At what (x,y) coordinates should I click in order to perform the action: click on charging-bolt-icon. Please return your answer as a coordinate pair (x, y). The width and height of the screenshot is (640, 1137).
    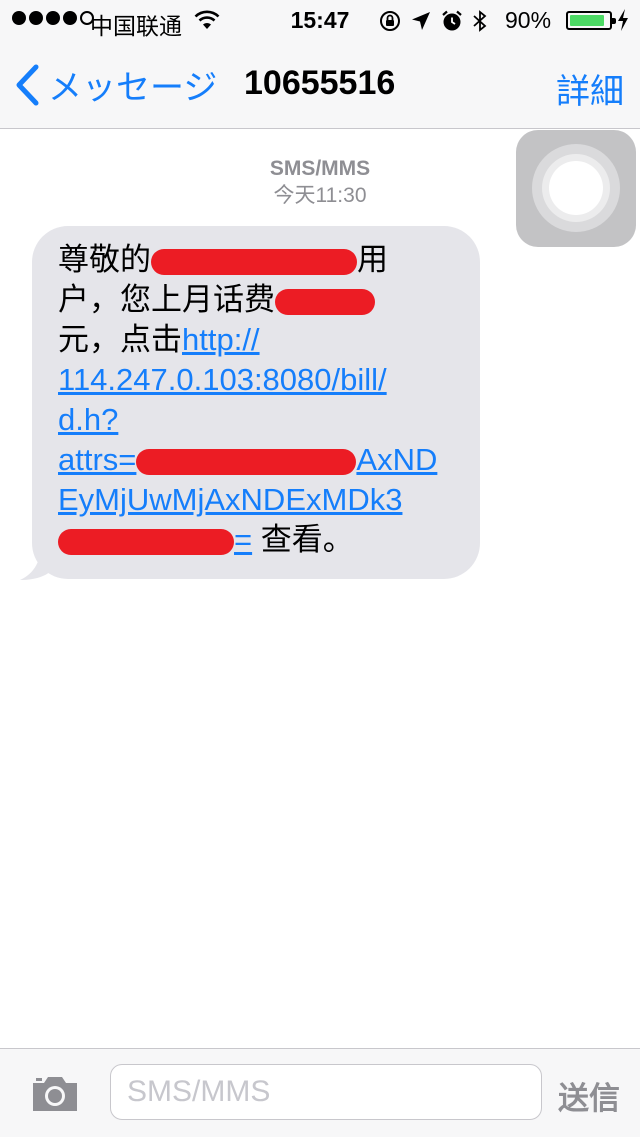
    Looking at the image, I should click on (623, 23).